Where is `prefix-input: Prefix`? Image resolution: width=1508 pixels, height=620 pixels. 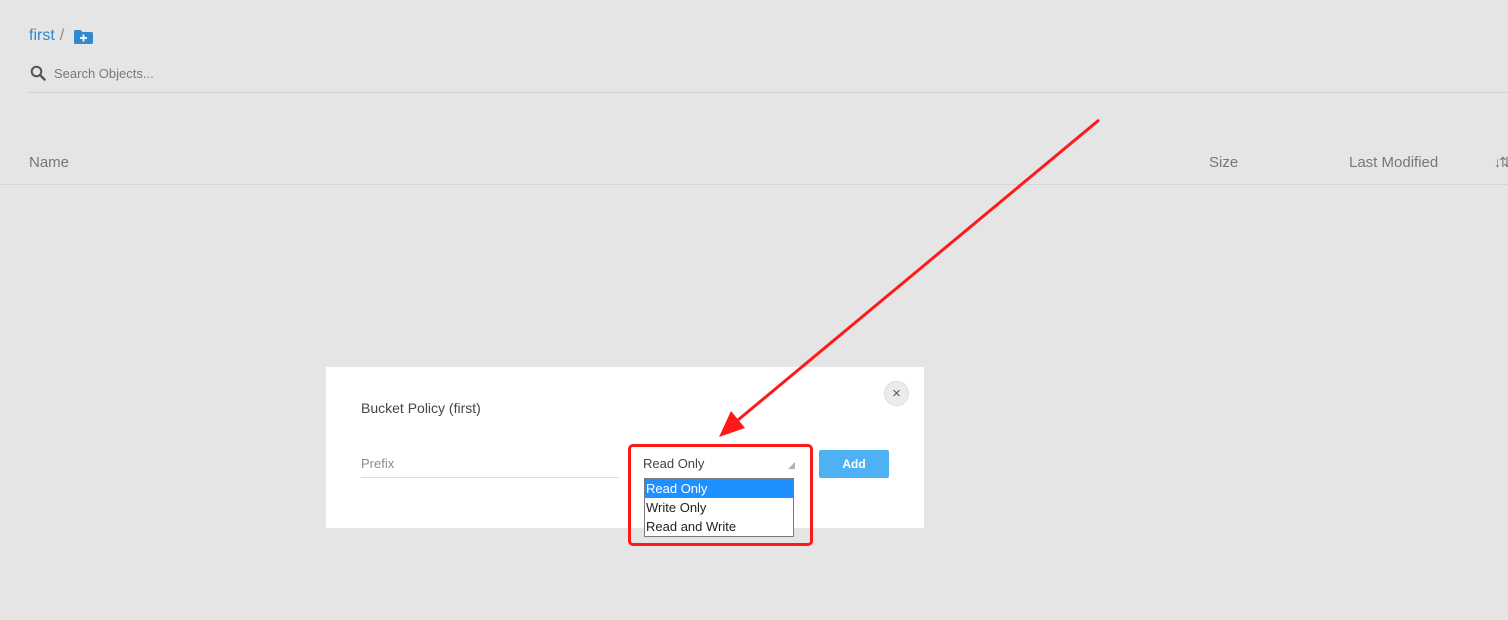 prefix-input: Prefix is located at coordinates (377, 463).